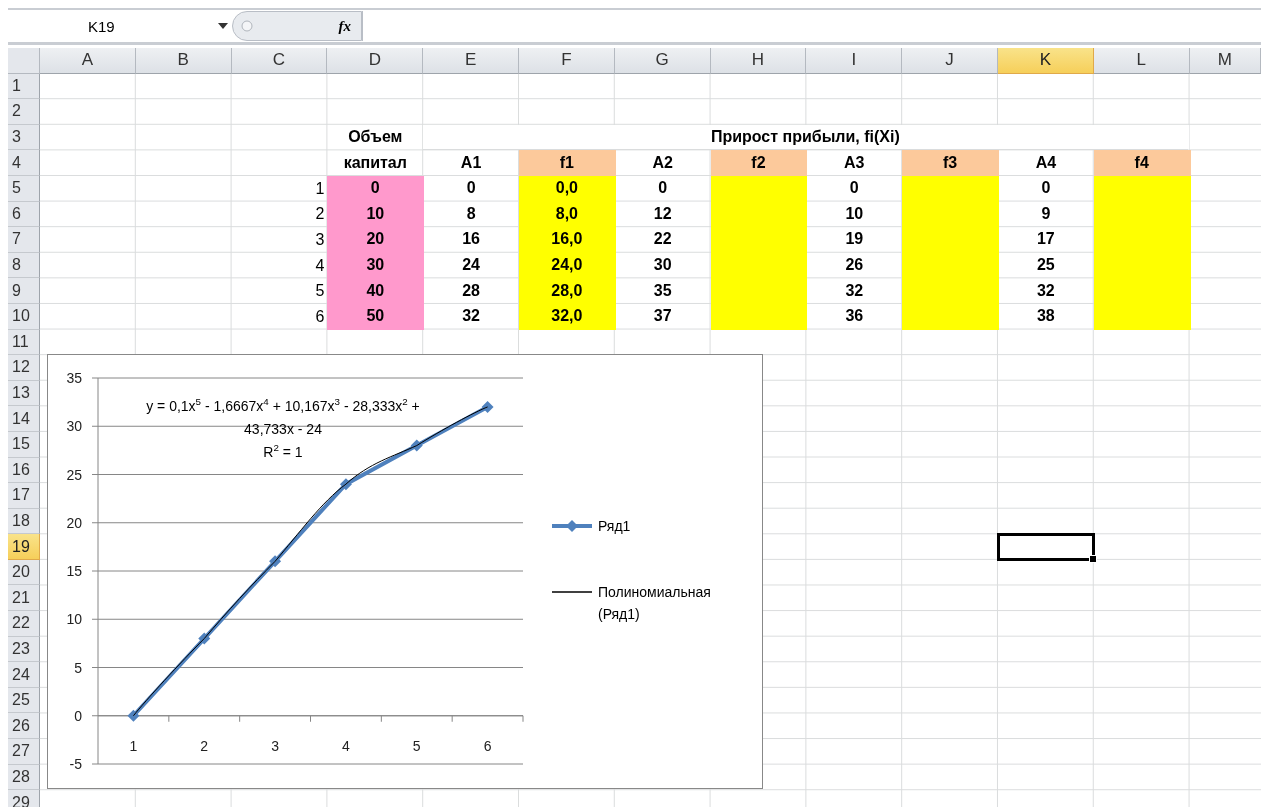  What do you see at coordinates (24, 572) in the screenshot?
I see `row-header: 20` at bounding box center [24, 572].